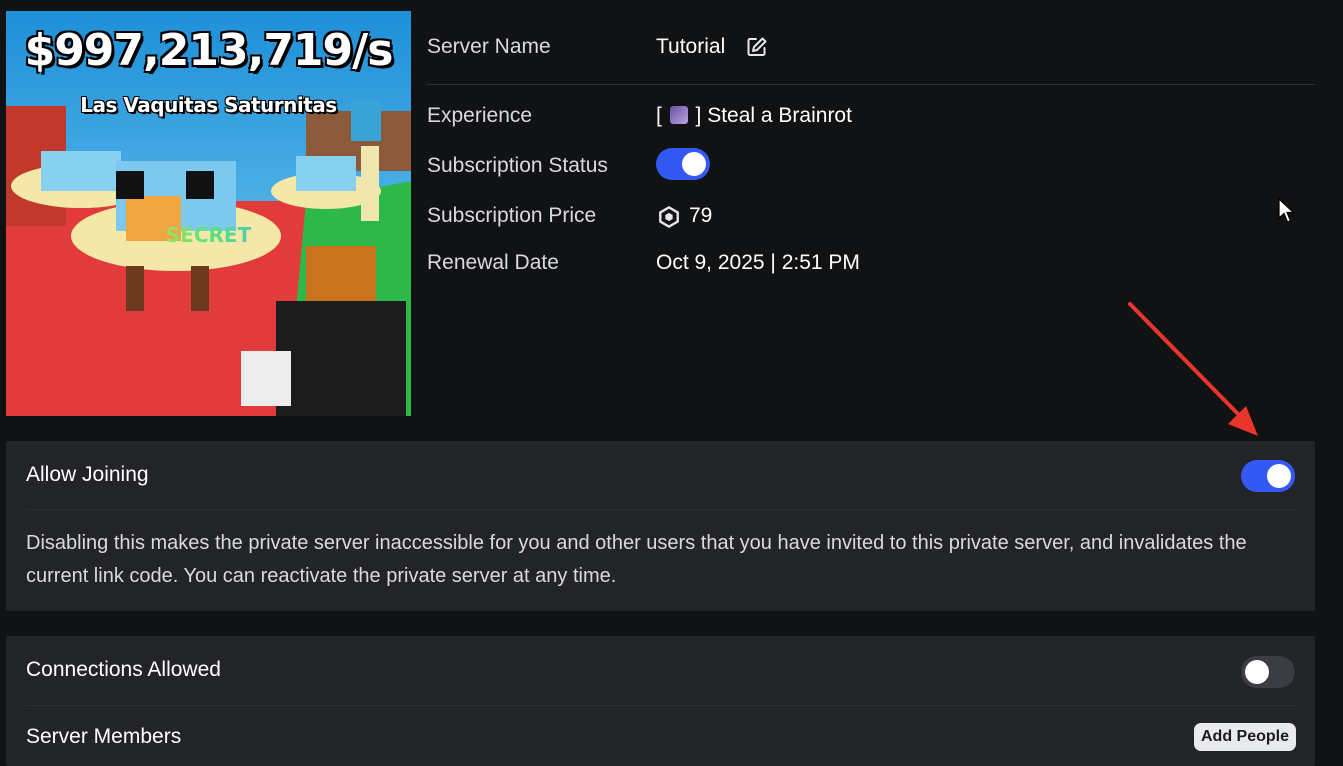 The height and width of the screenshot is (766, 1343). What do you see at coordinates (773, 115) in the screenshot?
I see `experience-name: ] Steal a Brainrot` at bounding box center [773, 115].